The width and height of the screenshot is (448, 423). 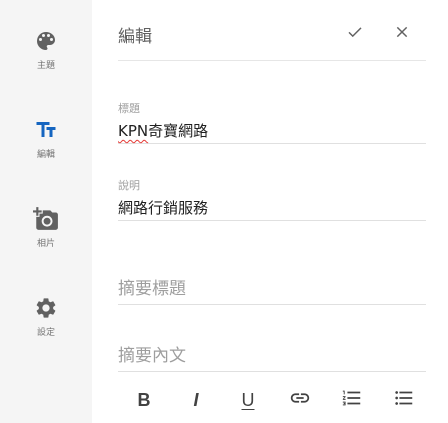 I want to click on link-icon, so click(x=300, y=400).